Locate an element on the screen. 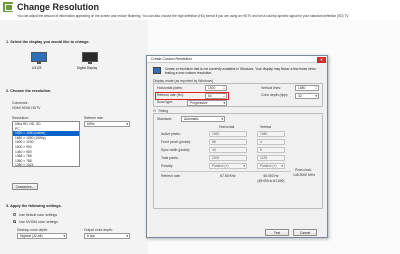  horizontal-column-header: Horizontal is located at coordinates (227, 127).